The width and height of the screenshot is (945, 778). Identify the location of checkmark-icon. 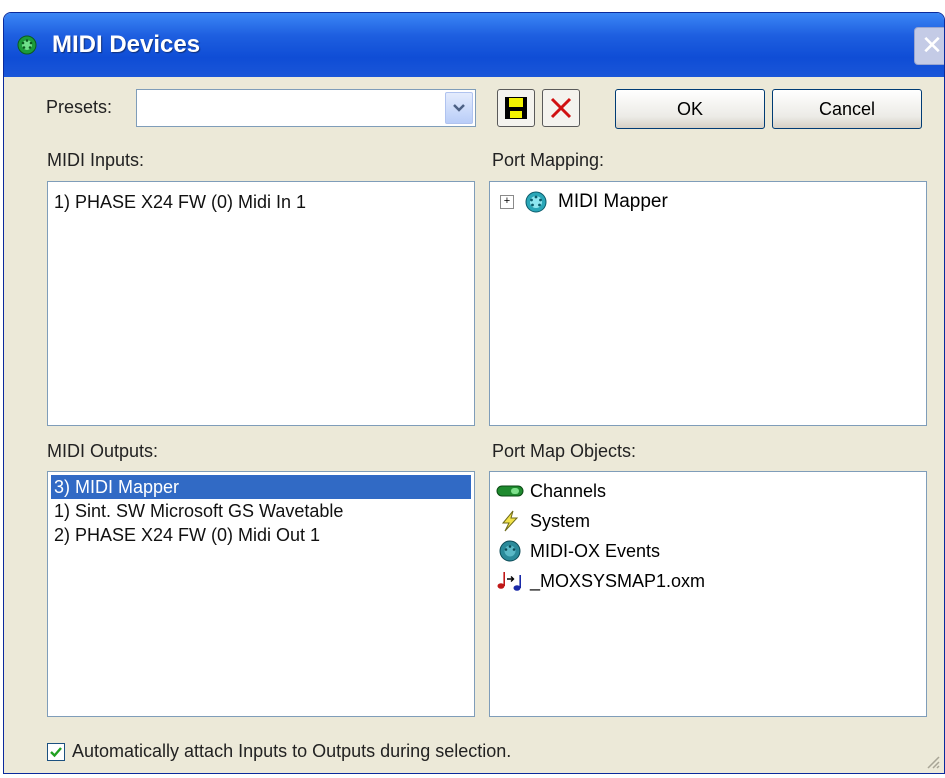
(56, 752).